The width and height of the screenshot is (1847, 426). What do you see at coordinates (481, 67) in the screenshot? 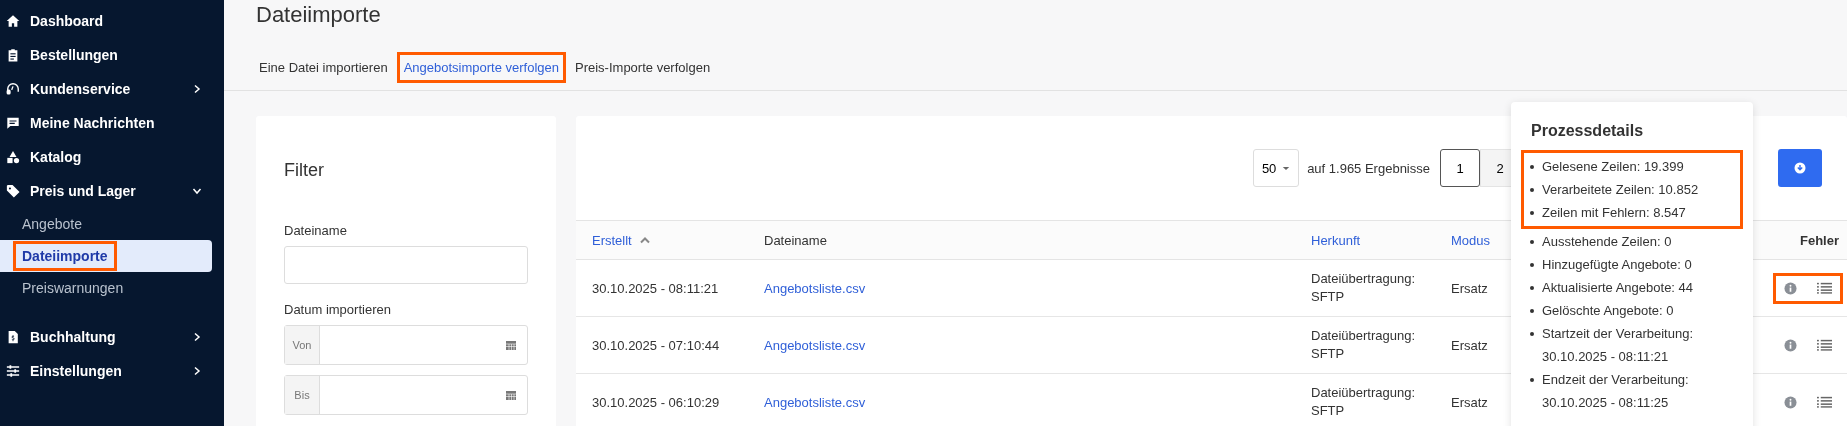
I see `tab: Angebotsimporte verfolgen` at bounding box center [481, 67].